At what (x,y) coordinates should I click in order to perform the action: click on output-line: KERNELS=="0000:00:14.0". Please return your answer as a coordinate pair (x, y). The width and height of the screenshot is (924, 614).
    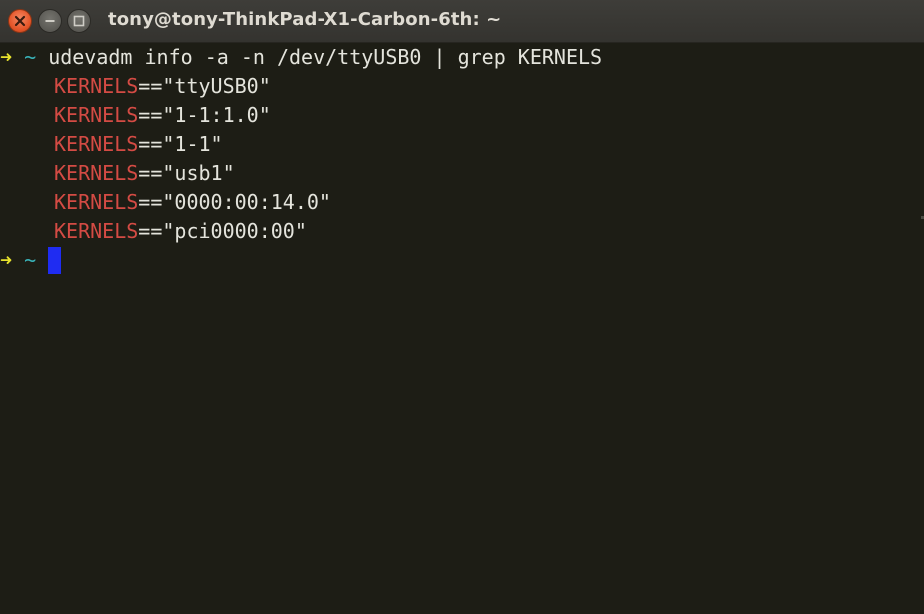
    Looking at the image, I should click on (192, 202).